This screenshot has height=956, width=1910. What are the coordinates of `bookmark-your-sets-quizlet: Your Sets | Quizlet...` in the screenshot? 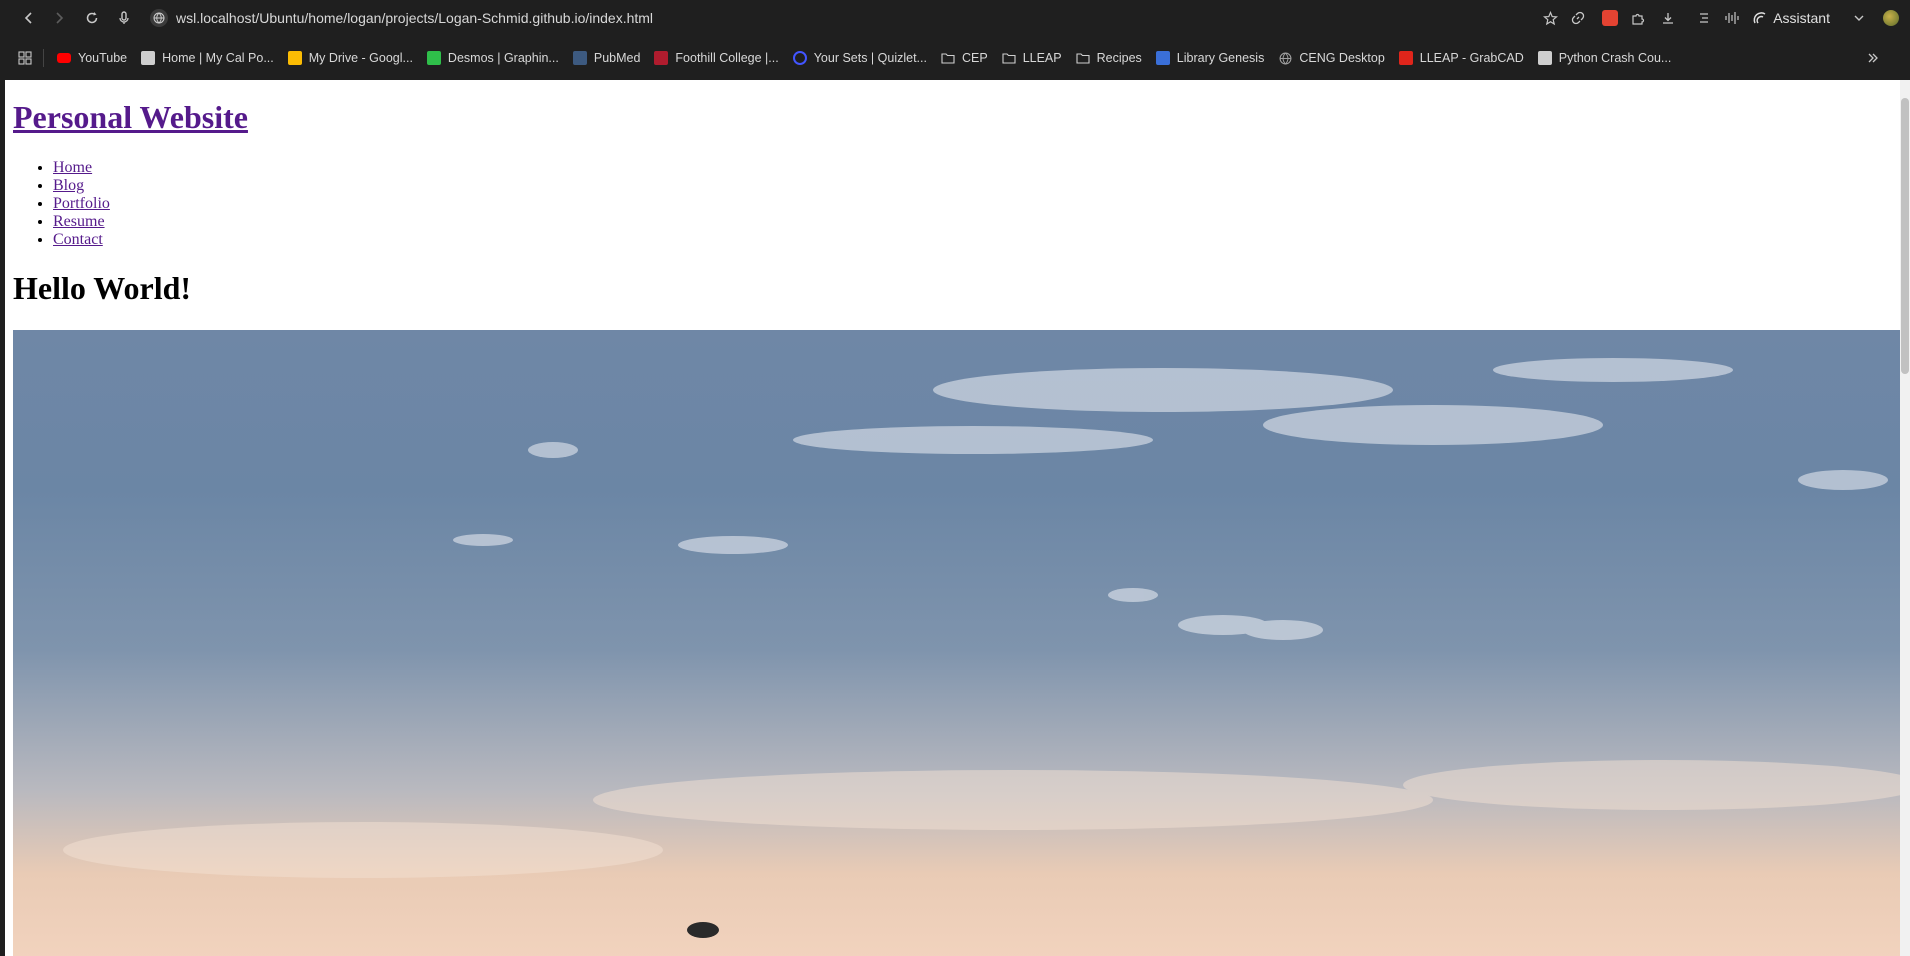 It's located at (860, 58).